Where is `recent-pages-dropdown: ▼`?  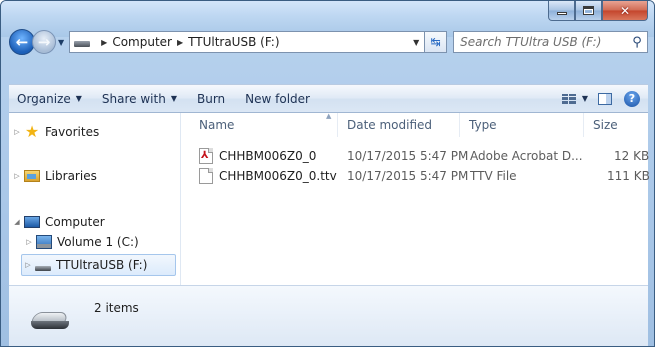
recent-pages-dropdown: ▼ is located at coordinates (61, 42).